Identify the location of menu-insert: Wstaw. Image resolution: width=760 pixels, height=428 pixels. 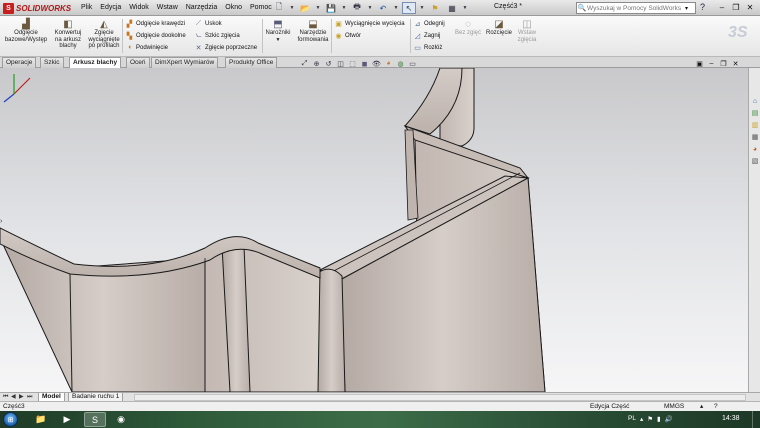
(167, 8).